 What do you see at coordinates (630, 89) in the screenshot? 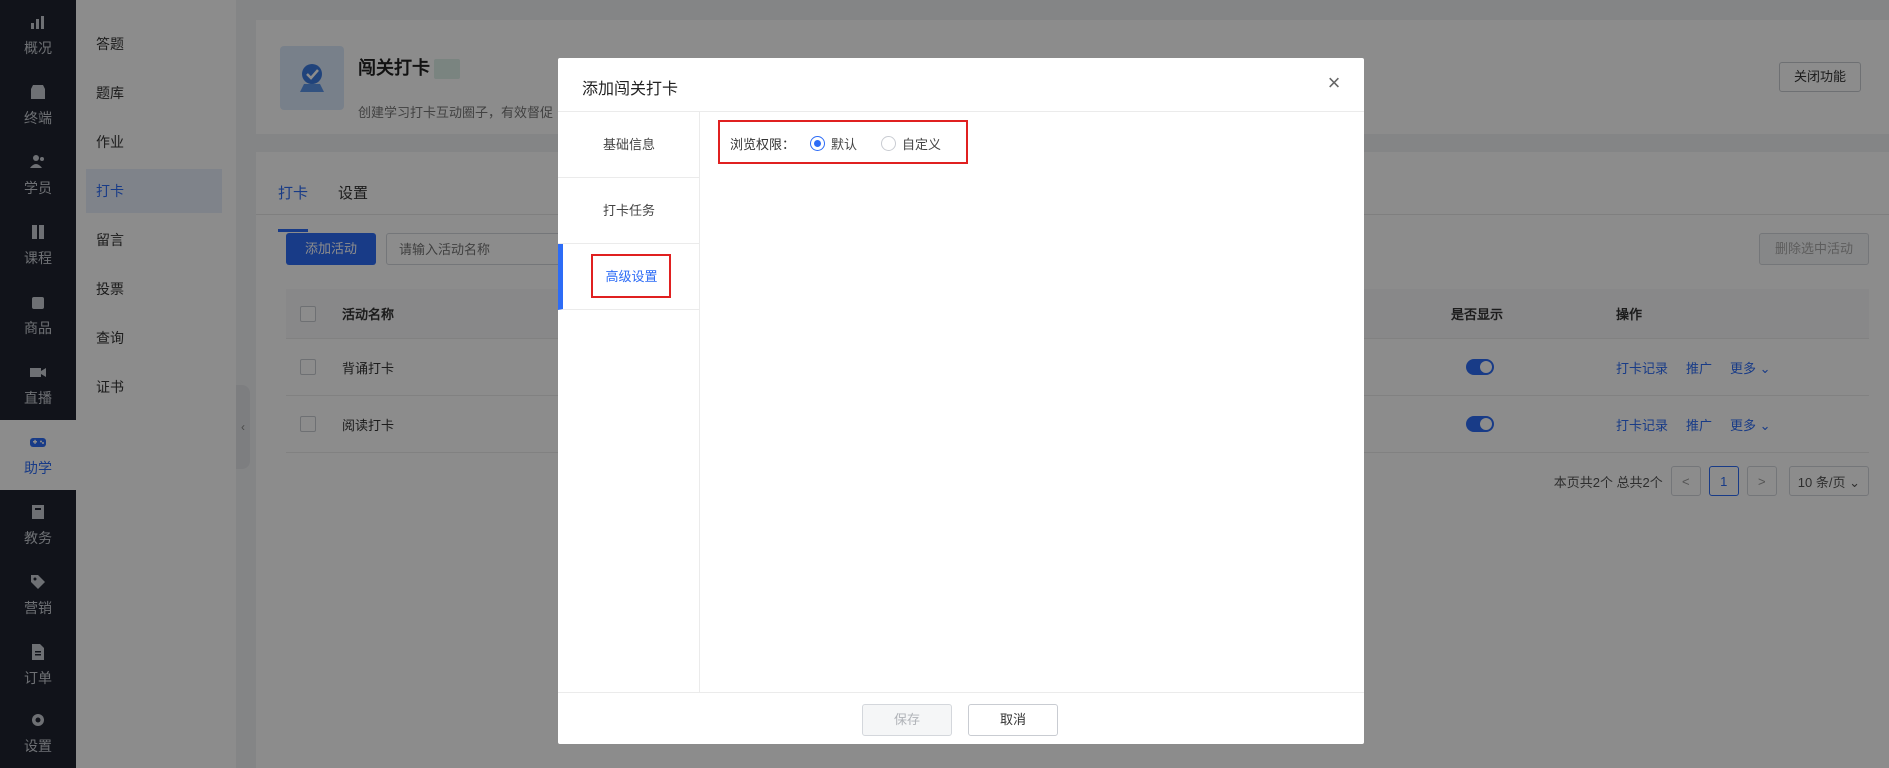
I see `modal-title: 添加闯关打卡` at bounding box center [630, 89].